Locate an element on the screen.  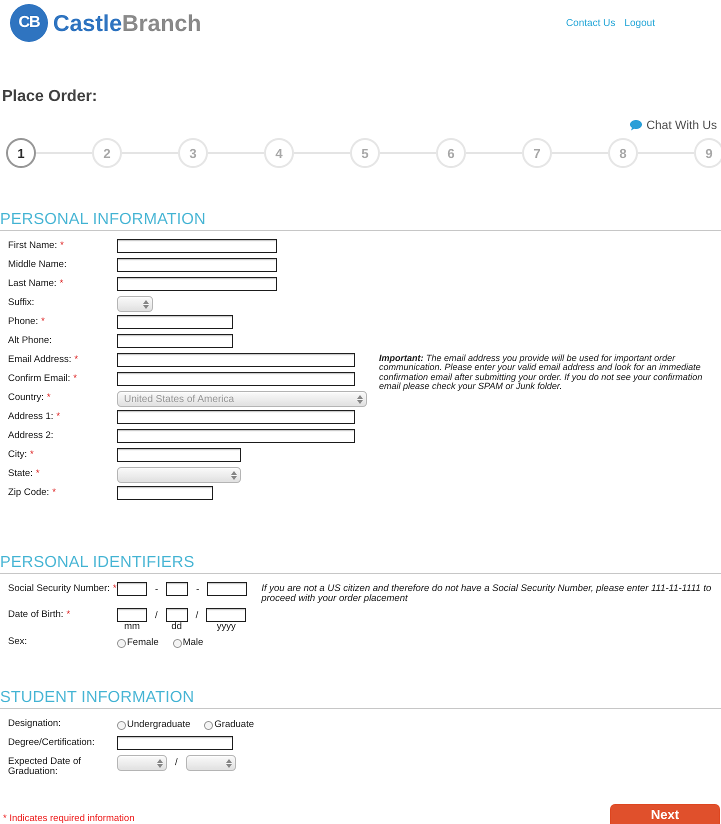
field-hint: mm is located at coordinates (132, 627).